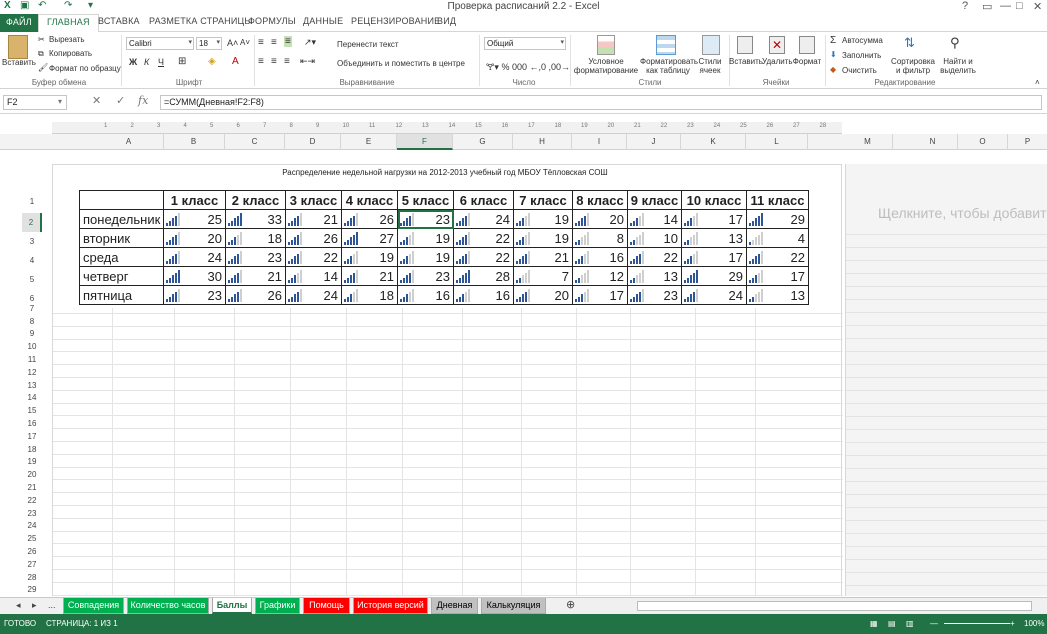 This screenshot has height=634, width=1047. I want to click on value-cell: 17, so click(600, 295).